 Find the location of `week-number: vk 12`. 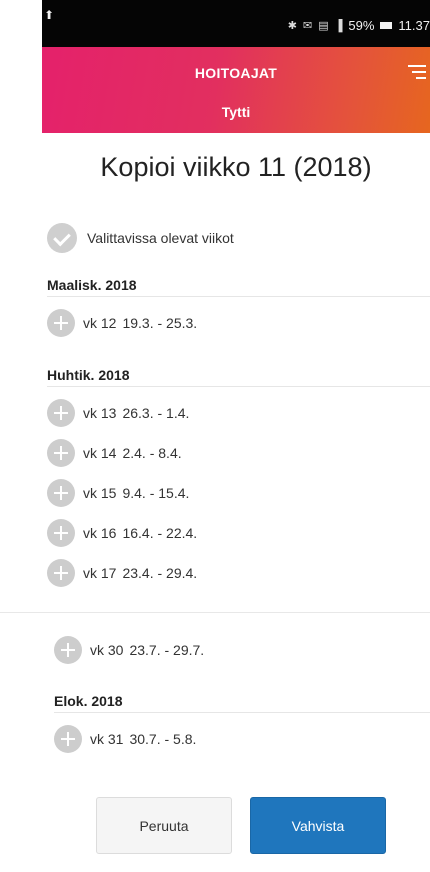

week-number: vk 12 is located at coordinates (100, 323).